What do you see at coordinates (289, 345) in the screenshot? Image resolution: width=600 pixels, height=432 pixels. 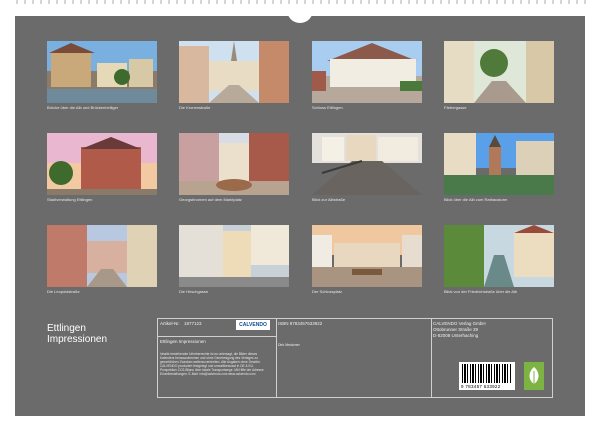 I see `author: Dirk Meutzner` at bounding box center [289, 345].